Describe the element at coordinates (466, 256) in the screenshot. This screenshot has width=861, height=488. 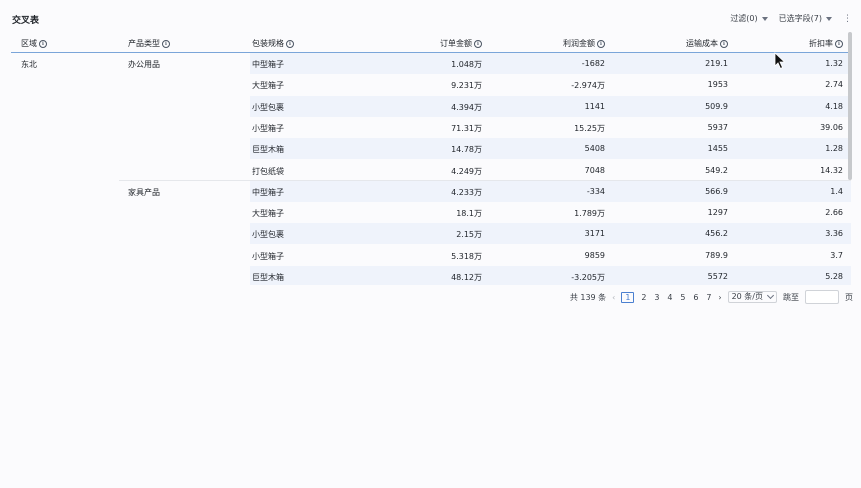
I see `order-amount-cell: 5.318万` at that location.